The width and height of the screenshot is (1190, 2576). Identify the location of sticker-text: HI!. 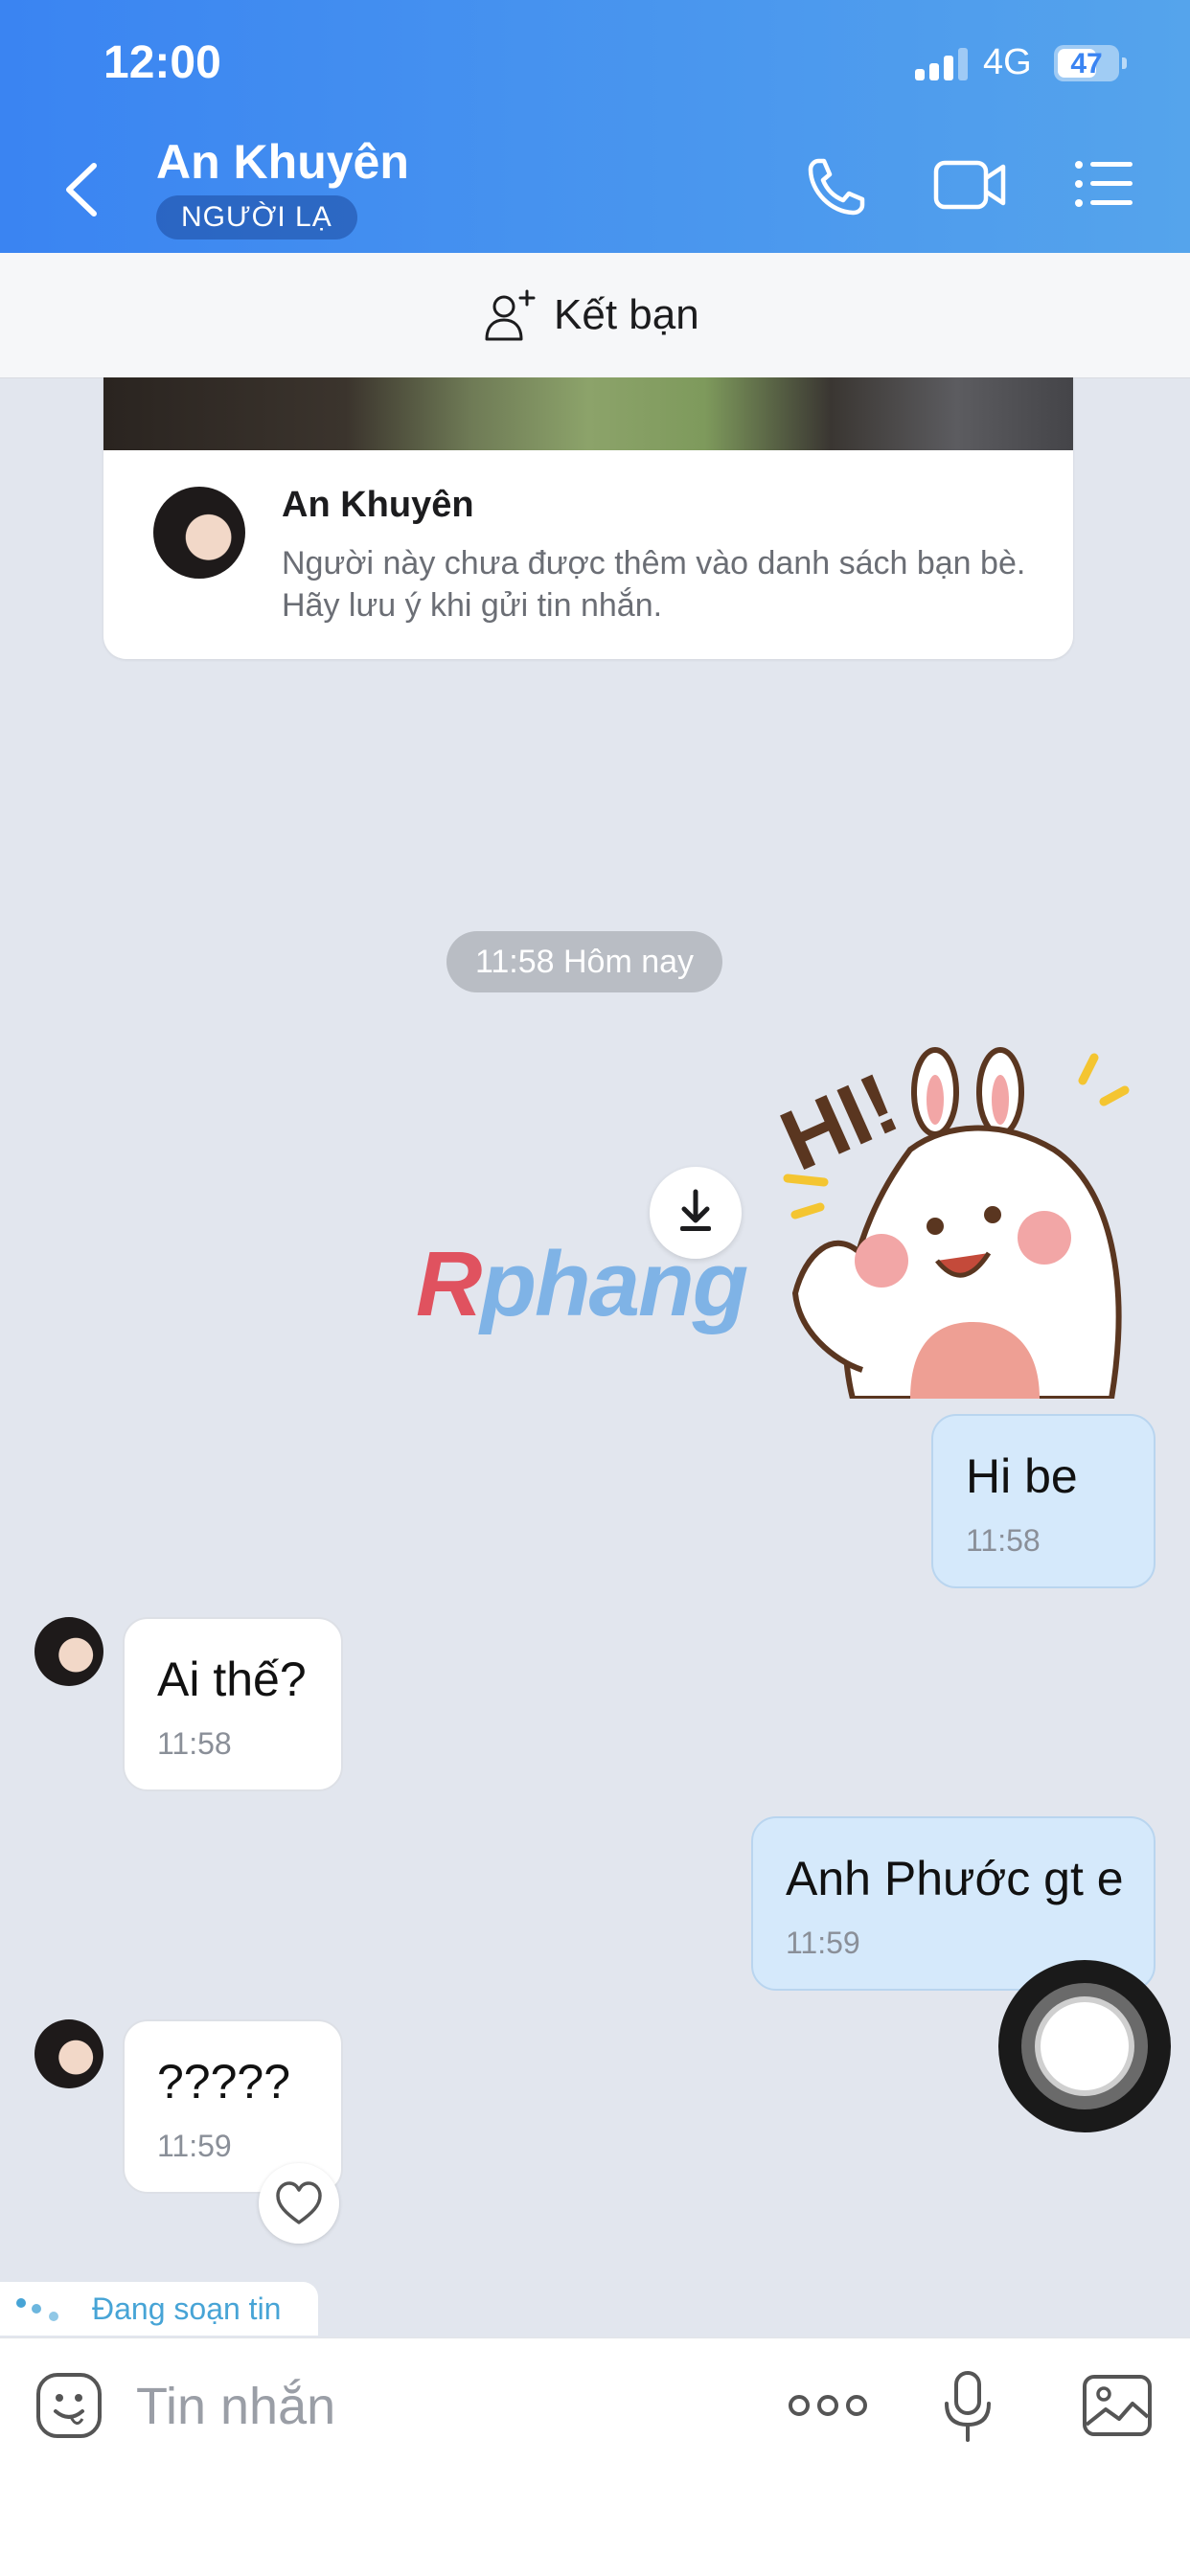
(839, 1123).